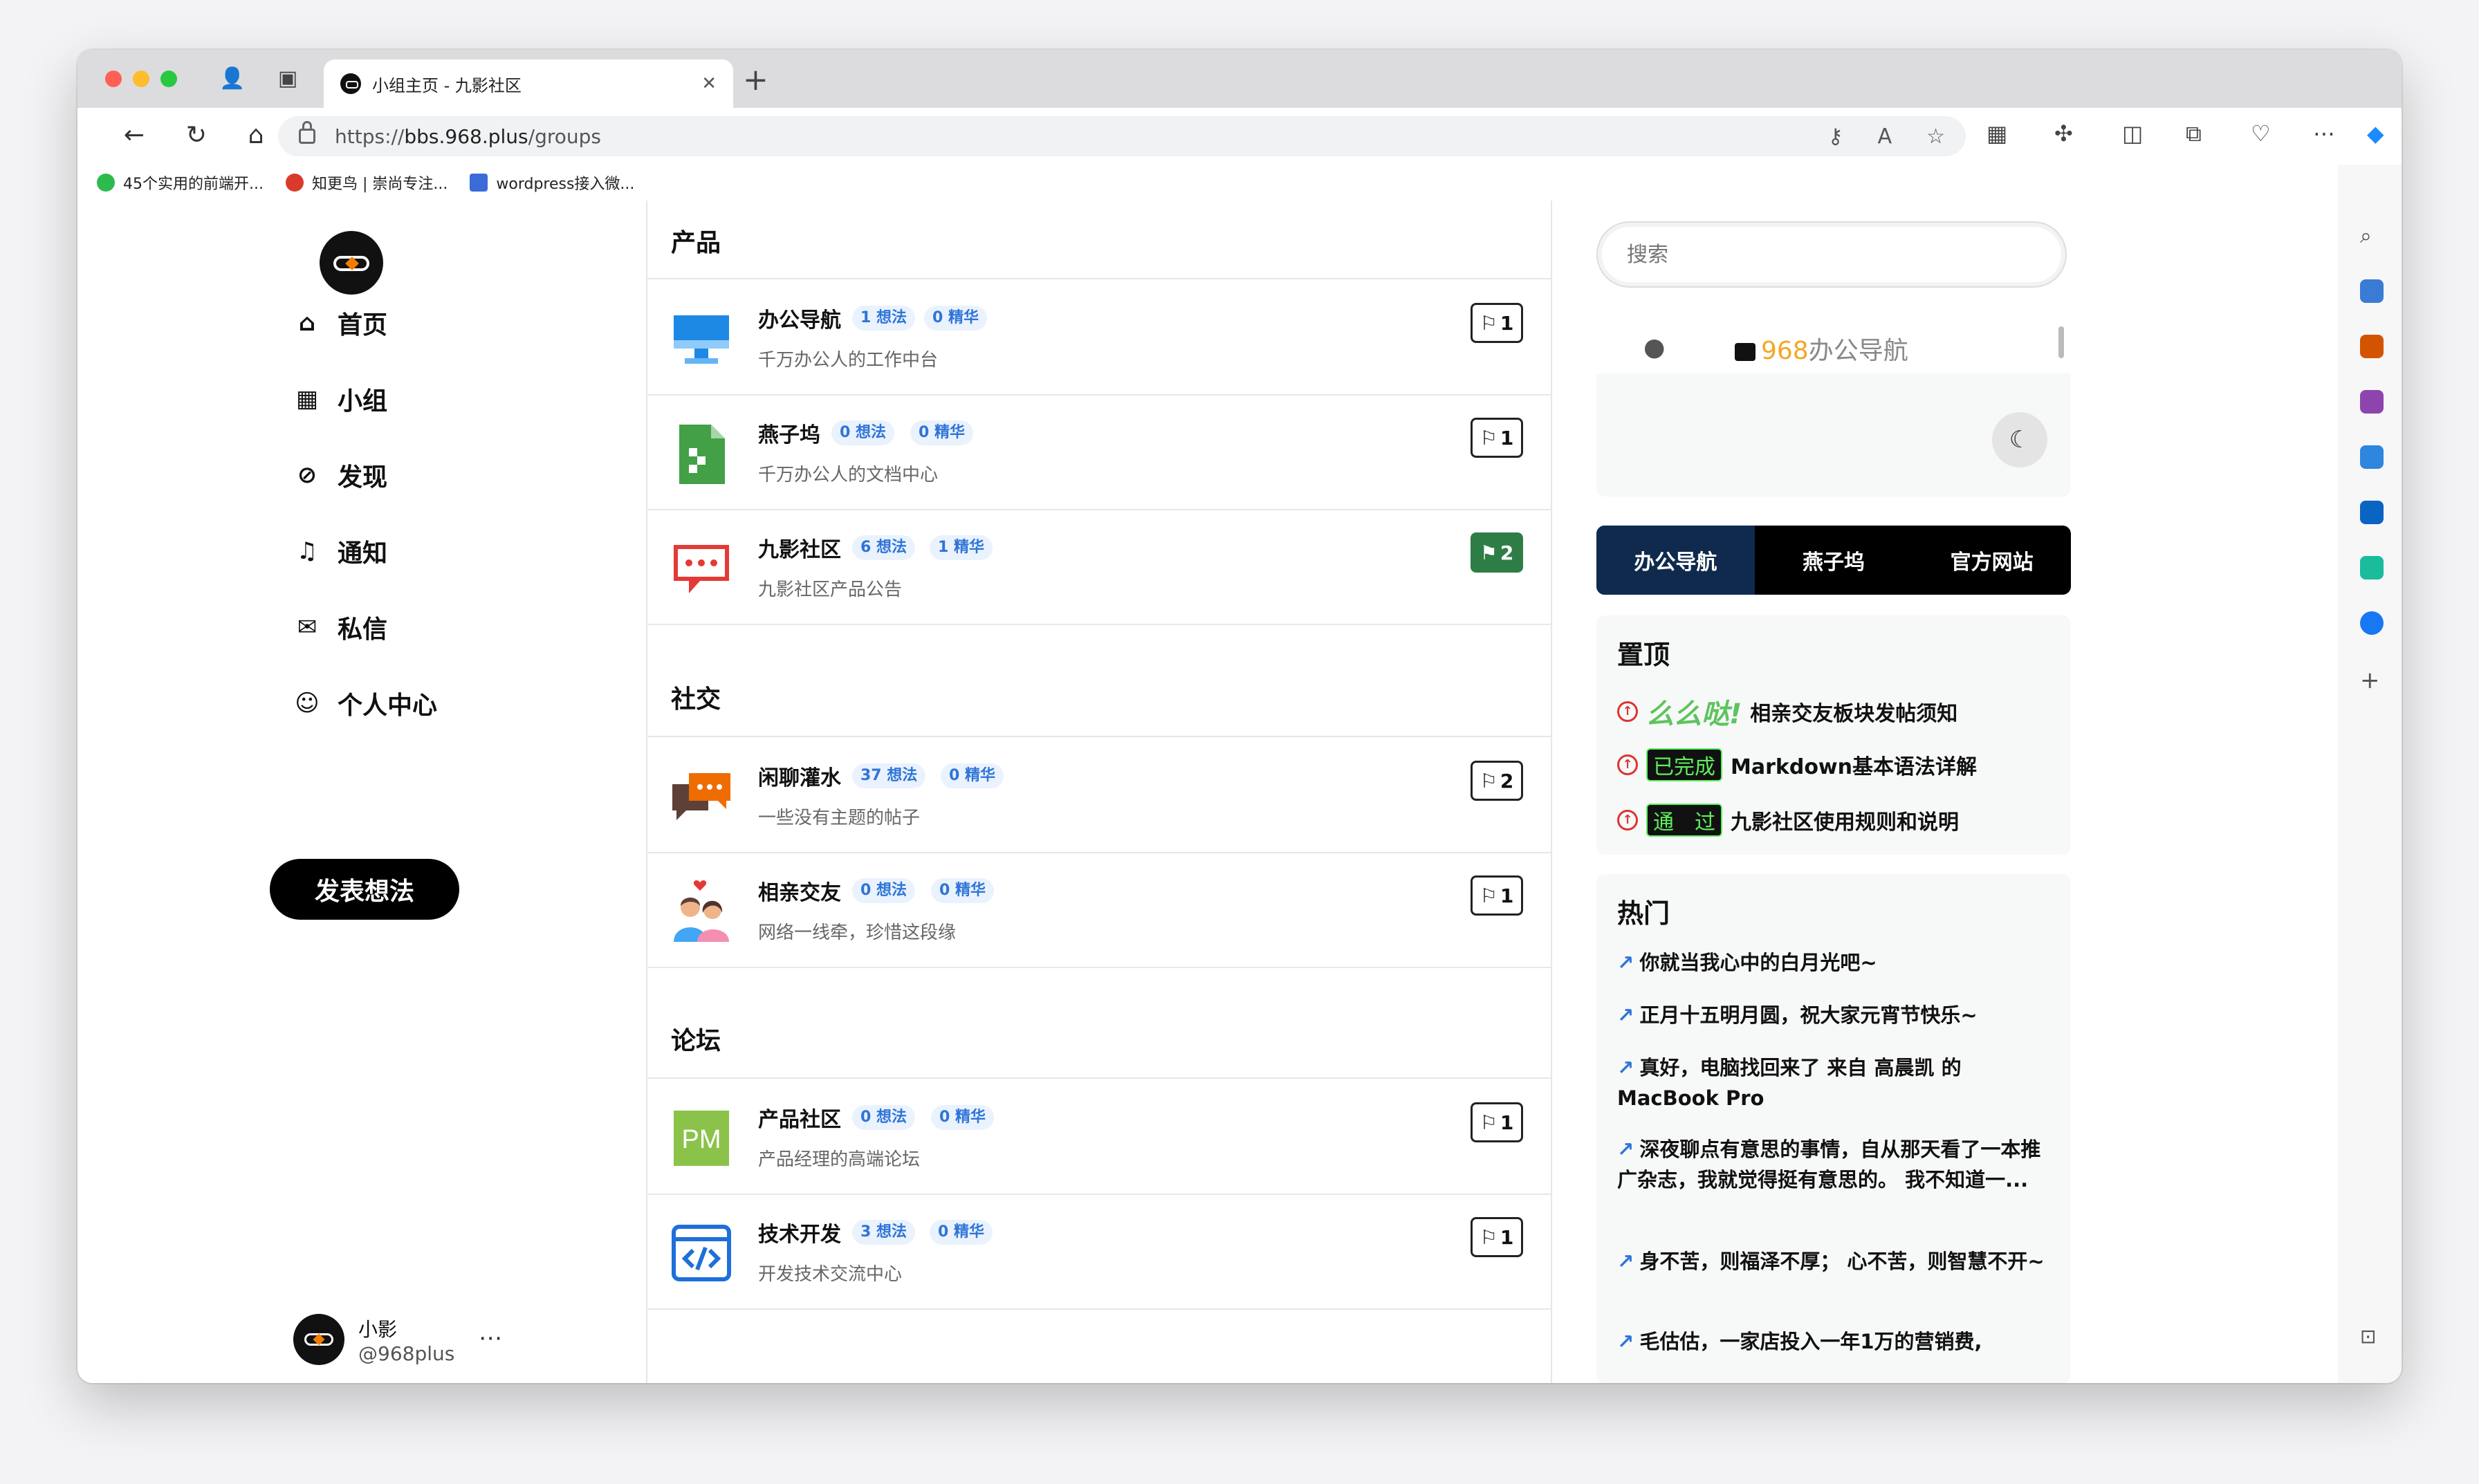  What do you see at coordinates (1099, 1137) in the screenshot?
I see `group-item: PM 产品社区 0 想法 0 精华 产品经理的高端论坛 ⚐ 1` at bounding box center [1099, 1137].